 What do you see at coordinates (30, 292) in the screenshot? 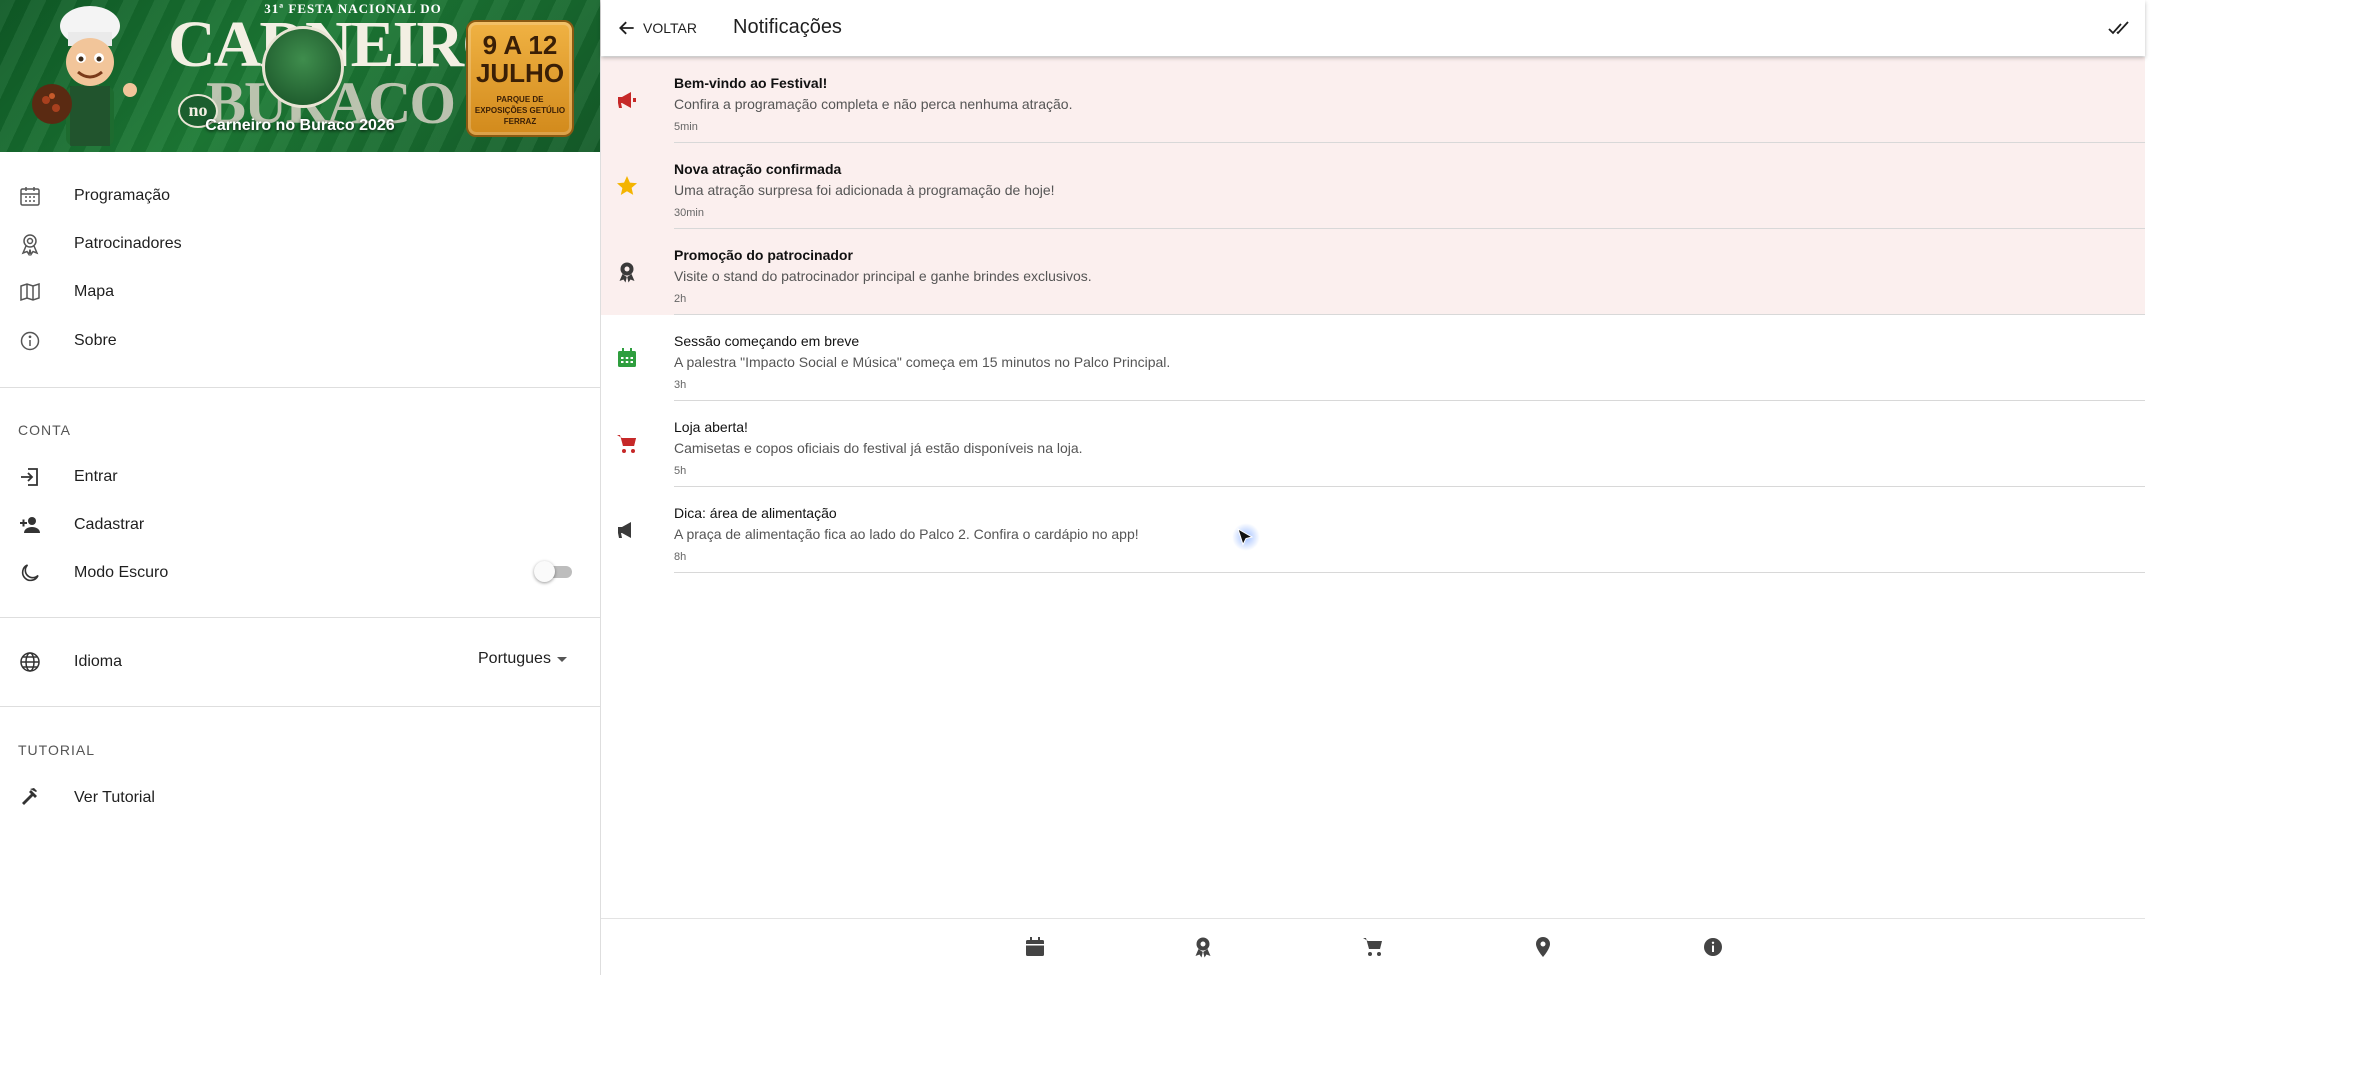
I see `map-icon` at bounding box center [30, 292].